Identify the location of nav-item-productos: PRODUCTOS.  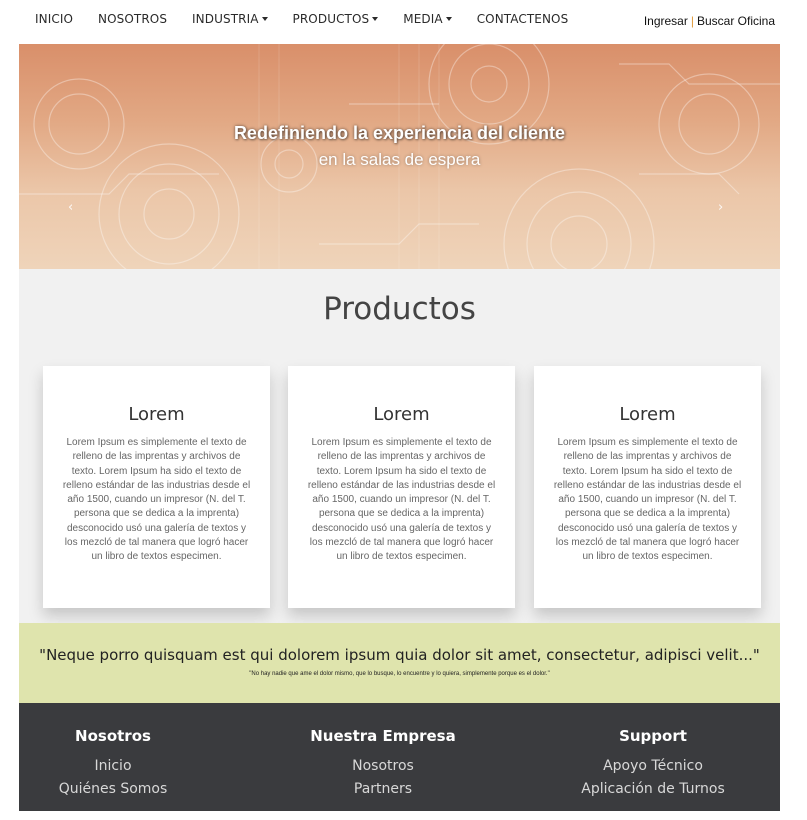
(336, 19).